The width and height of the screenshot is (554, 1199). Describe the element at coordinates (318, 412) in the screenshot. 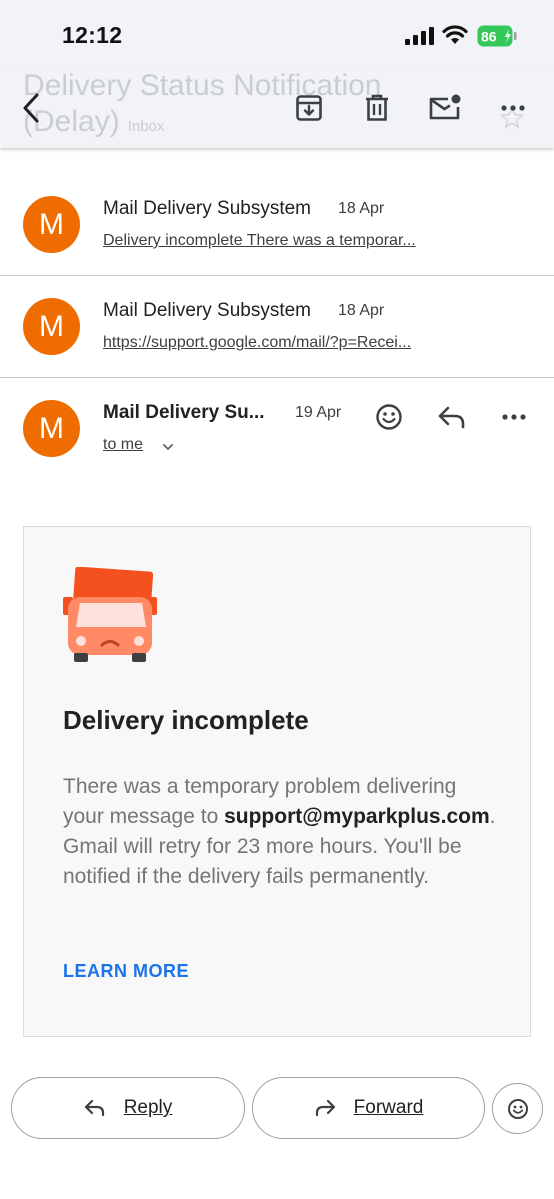

I see `message-date: 19 Apr` at that location.